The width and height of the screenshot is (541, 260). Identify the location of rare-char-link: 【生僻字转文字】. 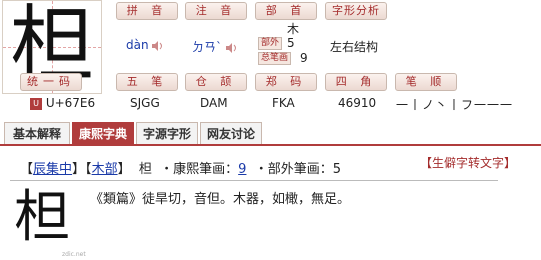
(468, 162).